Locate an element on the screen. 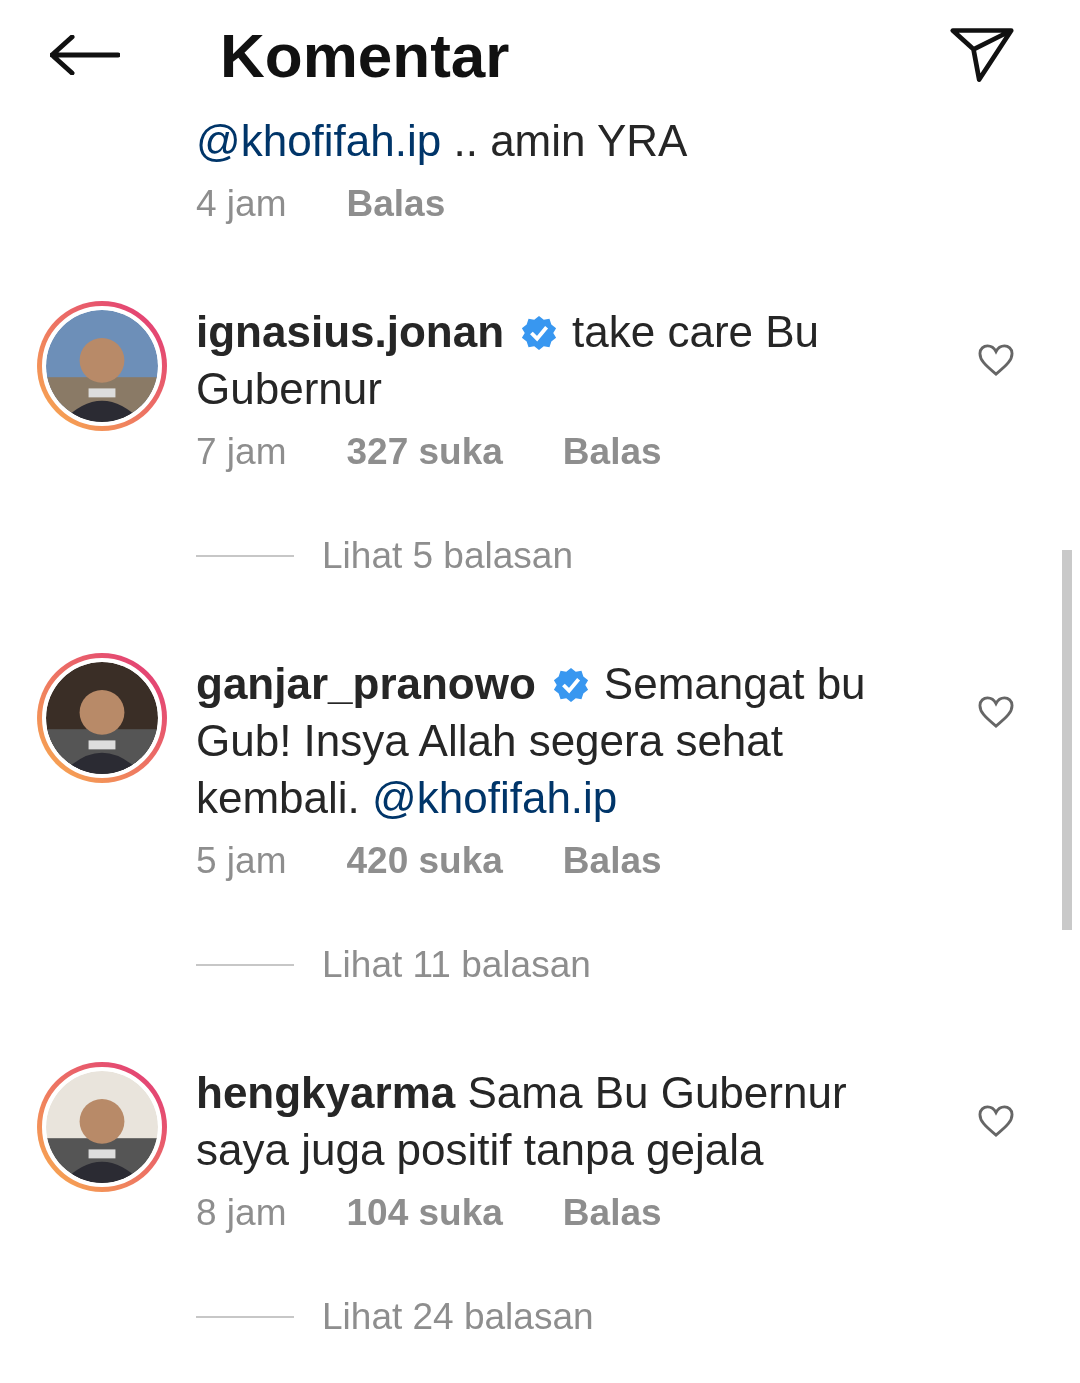 This screenshot has width=1080, height=1383. send-icon is located at coordinates (982, 55).